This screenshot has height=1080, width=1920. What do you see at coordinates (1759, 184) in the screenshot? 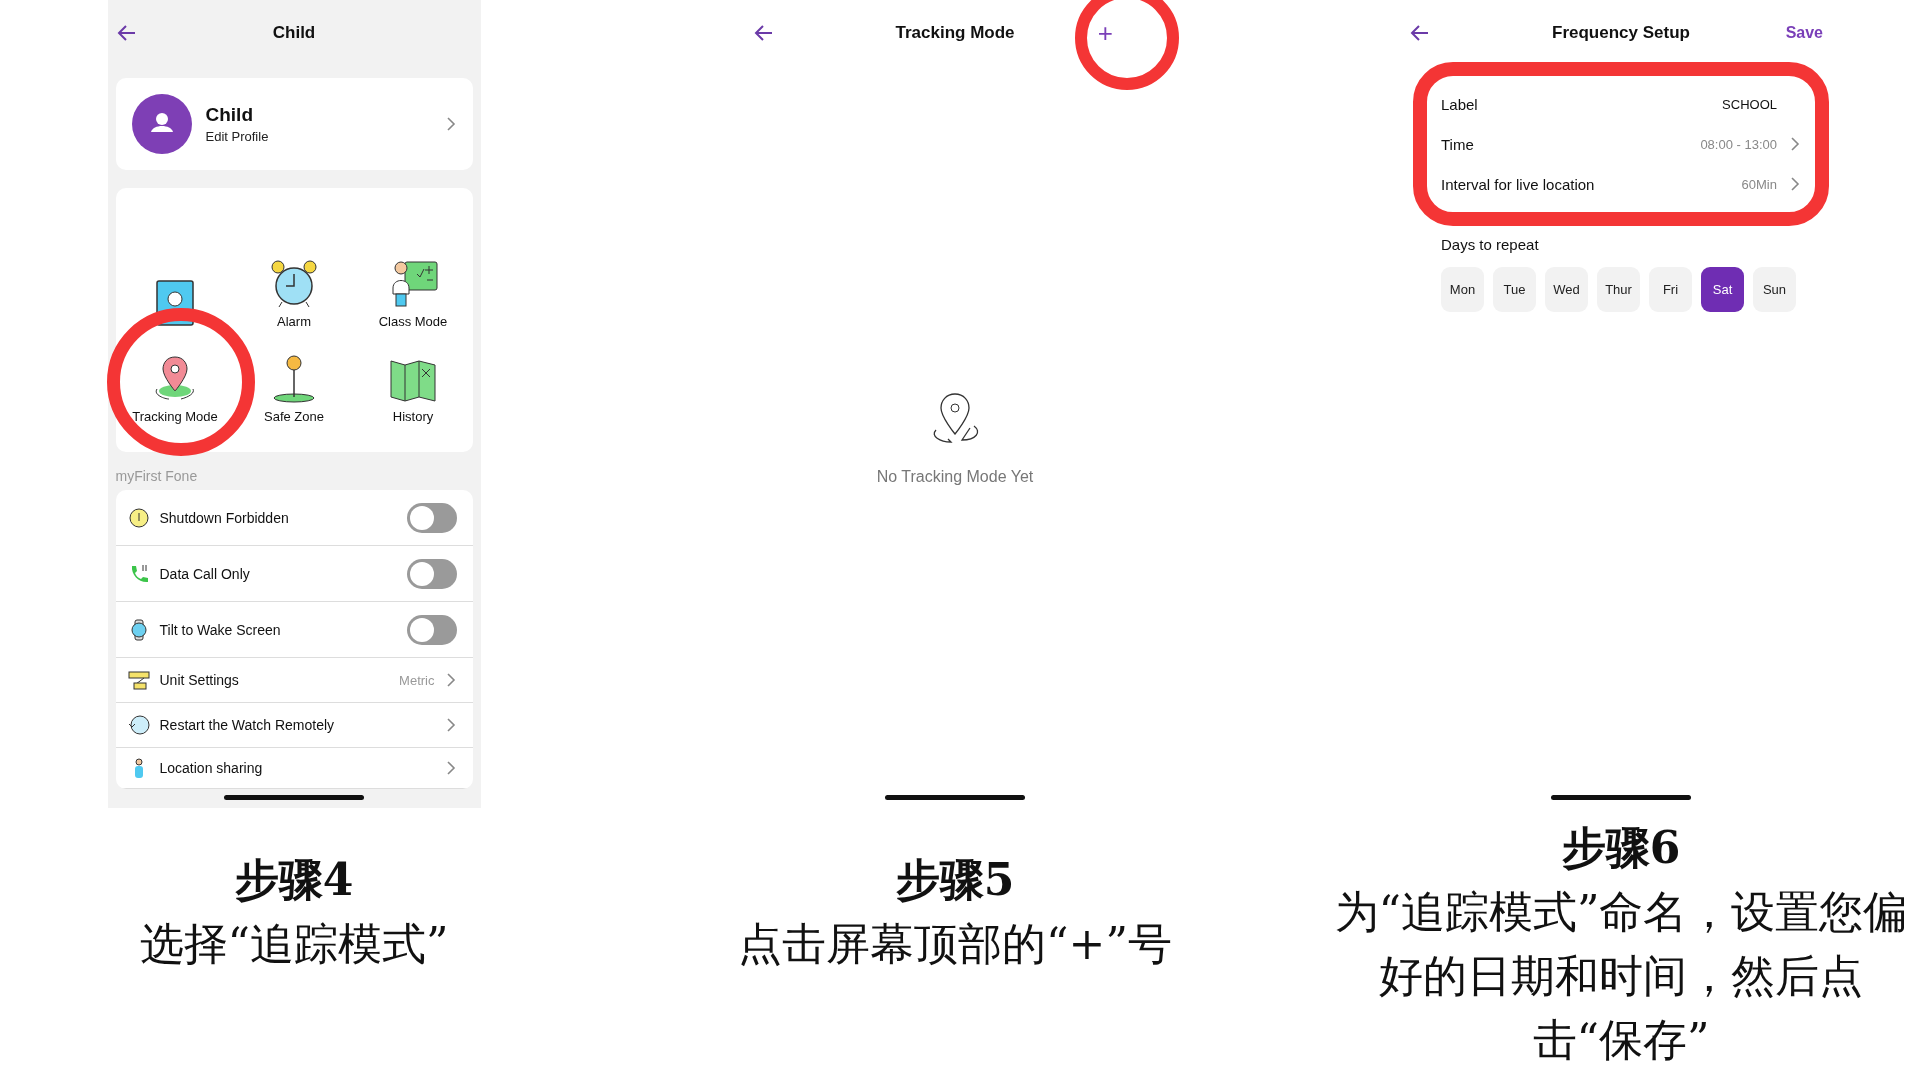
I see `field-value: 60Min` at bounding box center [1759, 184].